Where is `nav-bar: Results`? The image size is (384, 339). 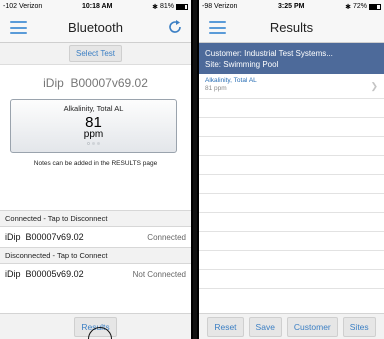 nav-bar: Results is located at coordinates (291, 28).